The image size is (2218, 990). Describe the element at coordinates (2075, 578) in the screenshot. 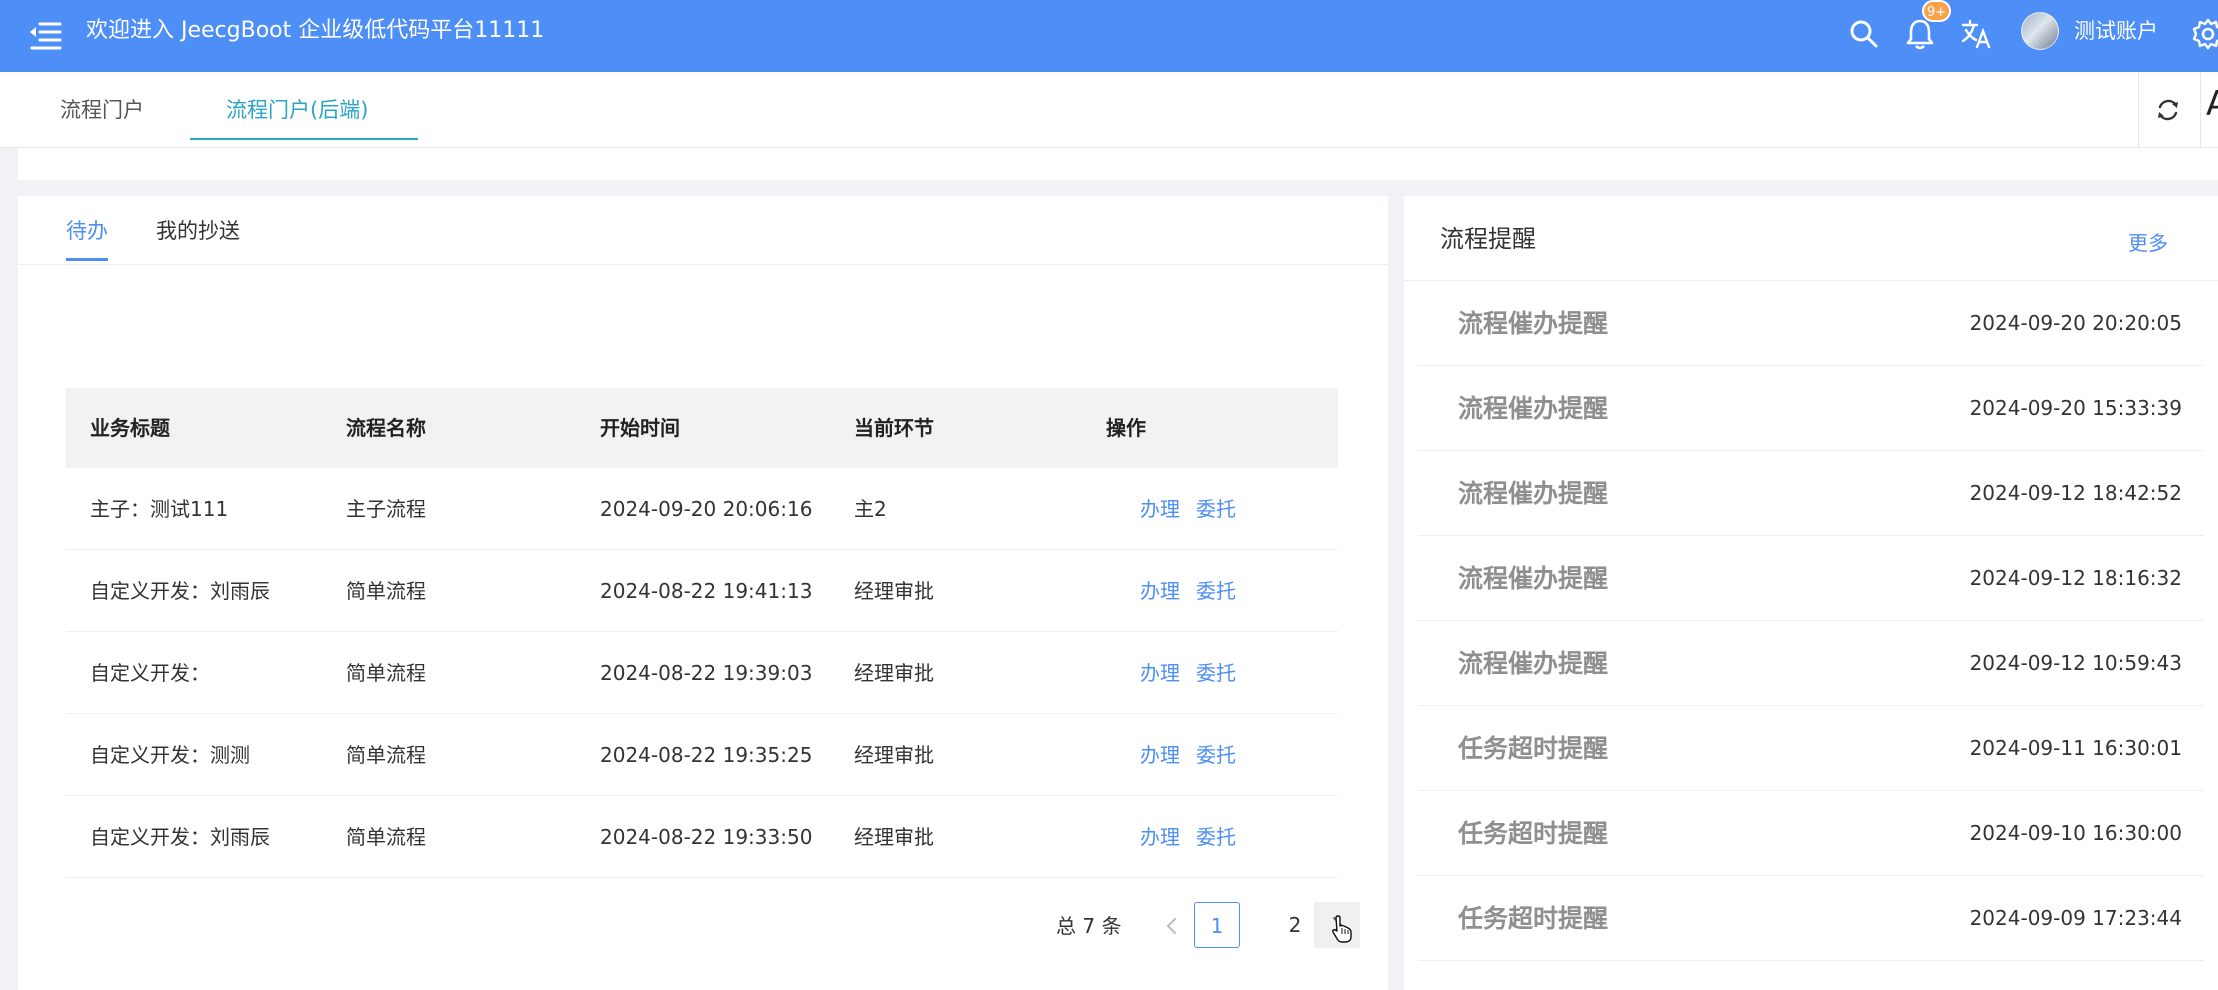

I see `reminder-time: 2024-09-12 18:16:32` at that location.